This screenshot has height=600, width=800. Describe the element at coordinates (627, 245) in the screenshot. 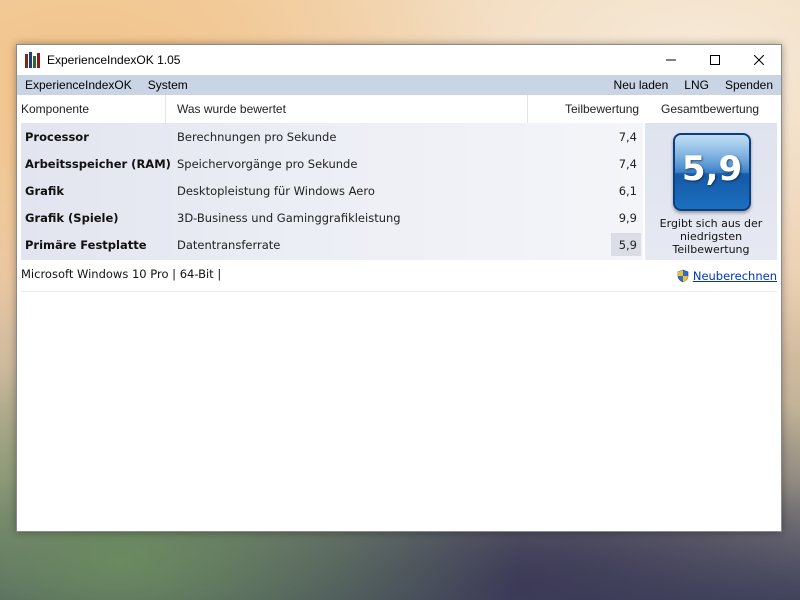

I see `row-score: 5,9` at that location.